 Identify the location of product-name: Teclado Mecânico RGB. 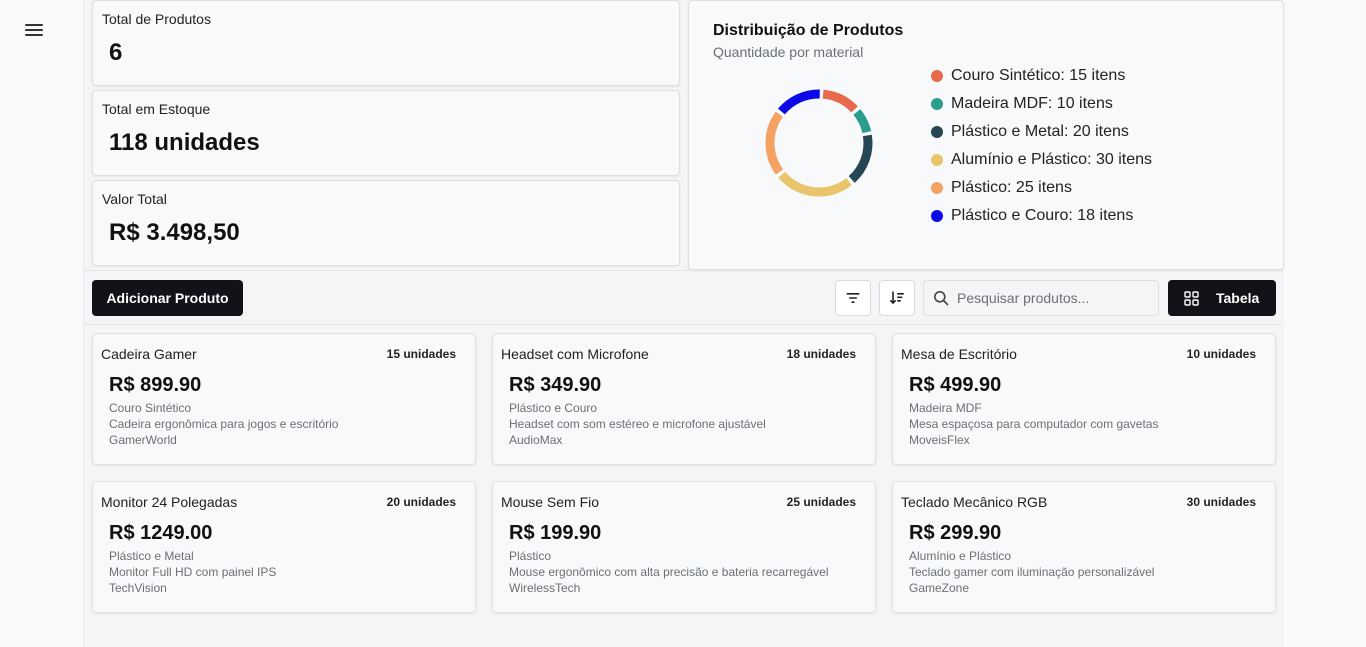
(974, 502).